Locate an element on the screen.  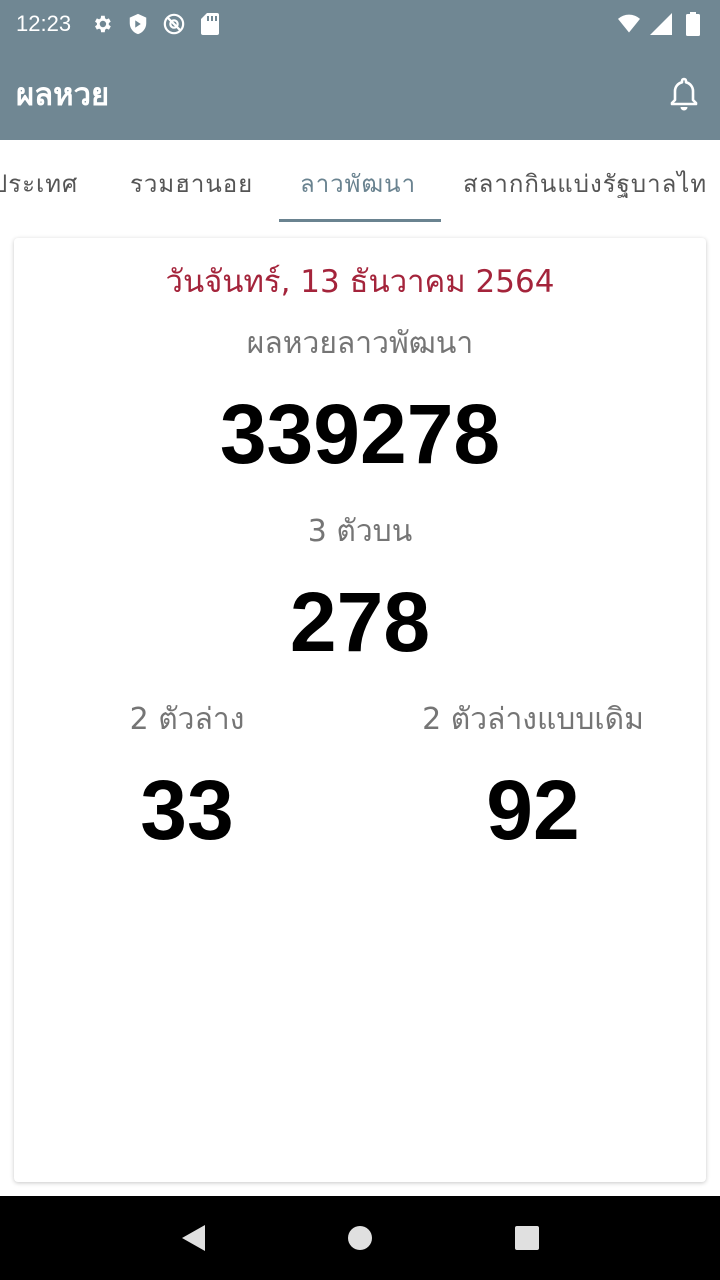
draw-date: วันจันทร์, 13 ธันวาคม 2564 is located at coordinates (360, 282).